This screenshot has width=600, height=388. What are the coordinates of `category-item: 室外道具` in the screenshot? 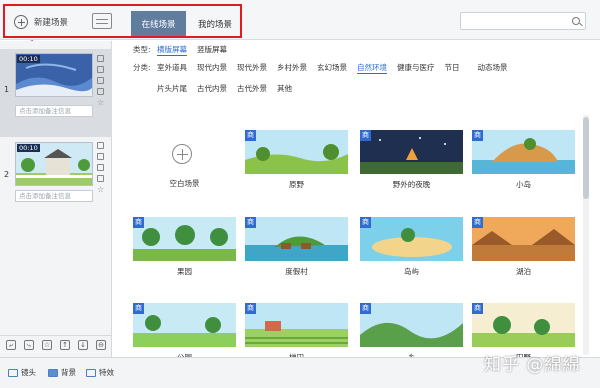 It's located at (172, 68).